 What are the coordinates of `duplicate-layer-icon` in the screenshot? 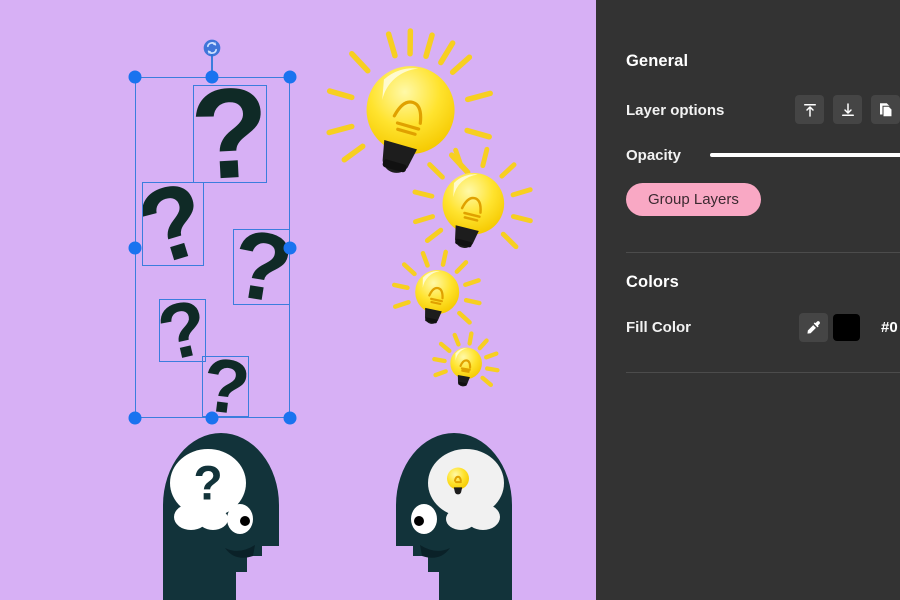 It's located at (886, 109).